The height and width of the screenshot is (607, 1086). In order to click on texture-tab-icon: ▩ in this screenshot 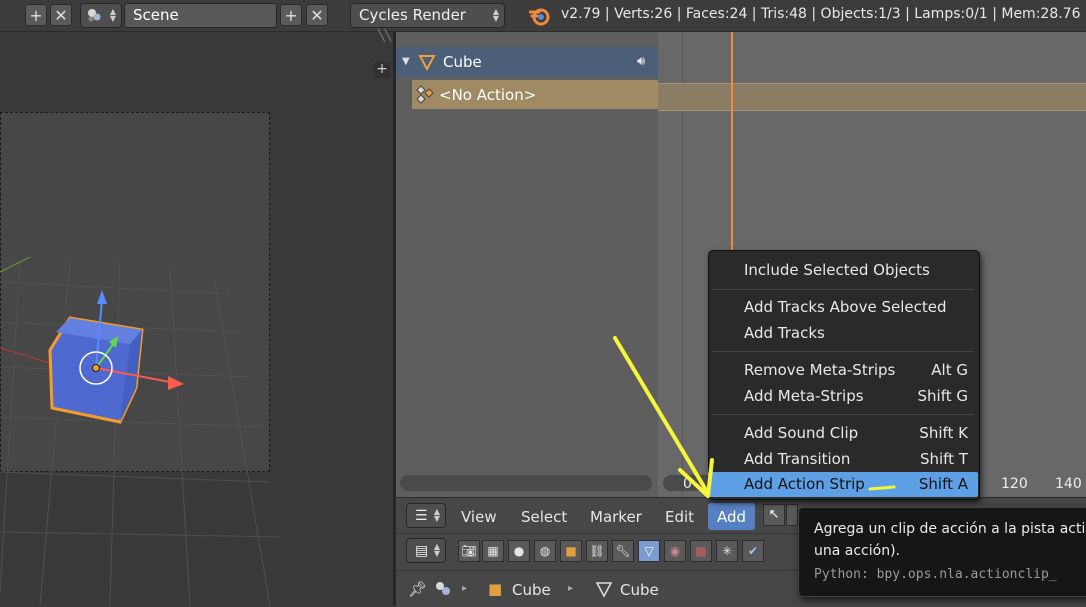, I will do `click(701, 551)`.